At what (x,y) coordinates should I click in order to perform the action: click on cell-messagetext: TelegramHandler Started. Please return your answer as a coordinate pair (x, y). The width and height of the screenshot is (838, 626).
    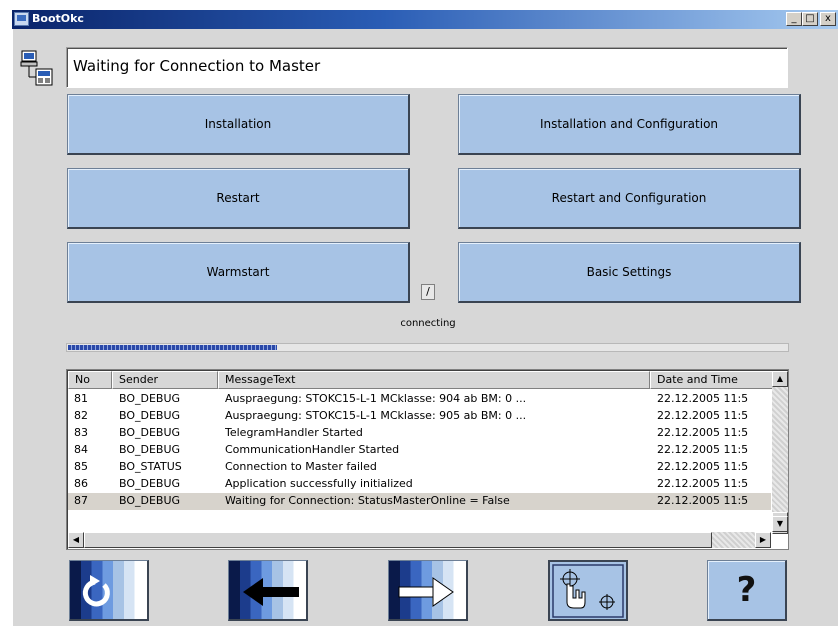
    Looking at the image, I should click on (294, 432).